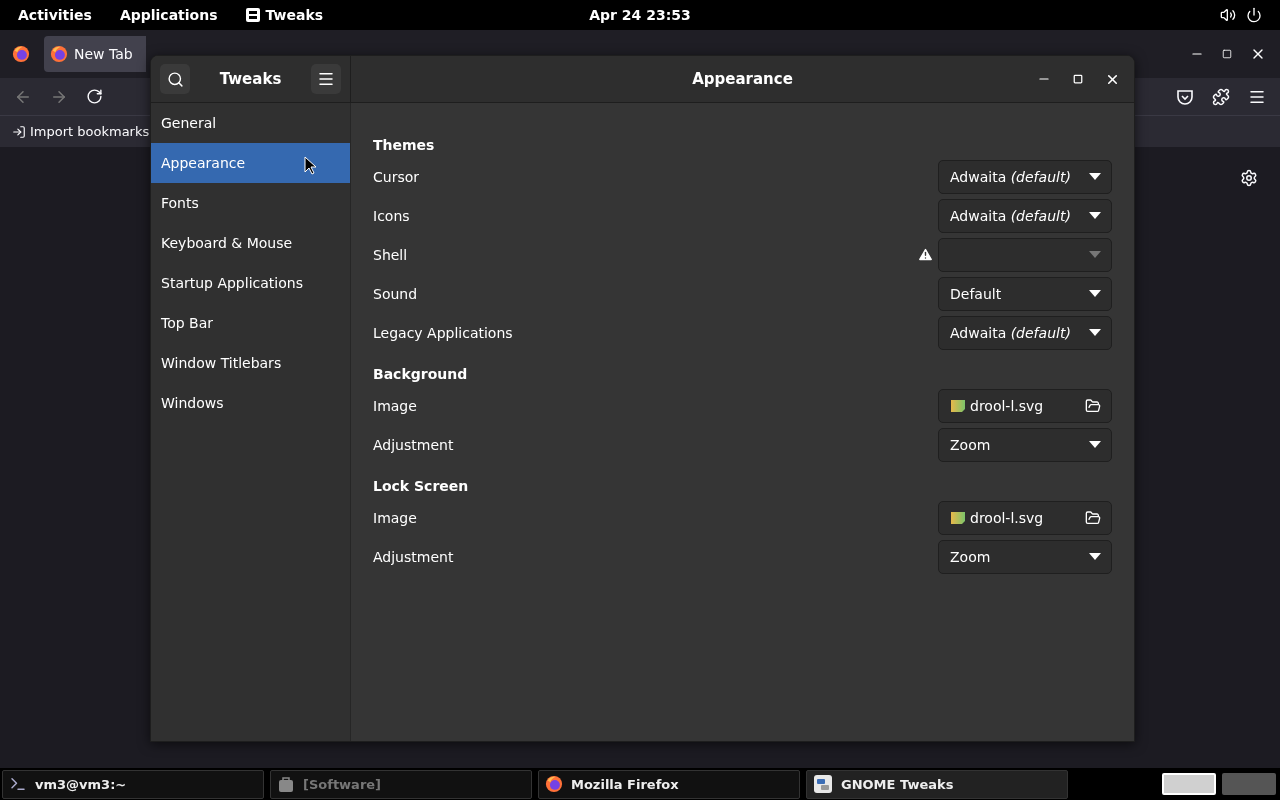 The height and width of the screenshot is (800, 1280). I want to click on setting-label: Sound, so click(396, 293).